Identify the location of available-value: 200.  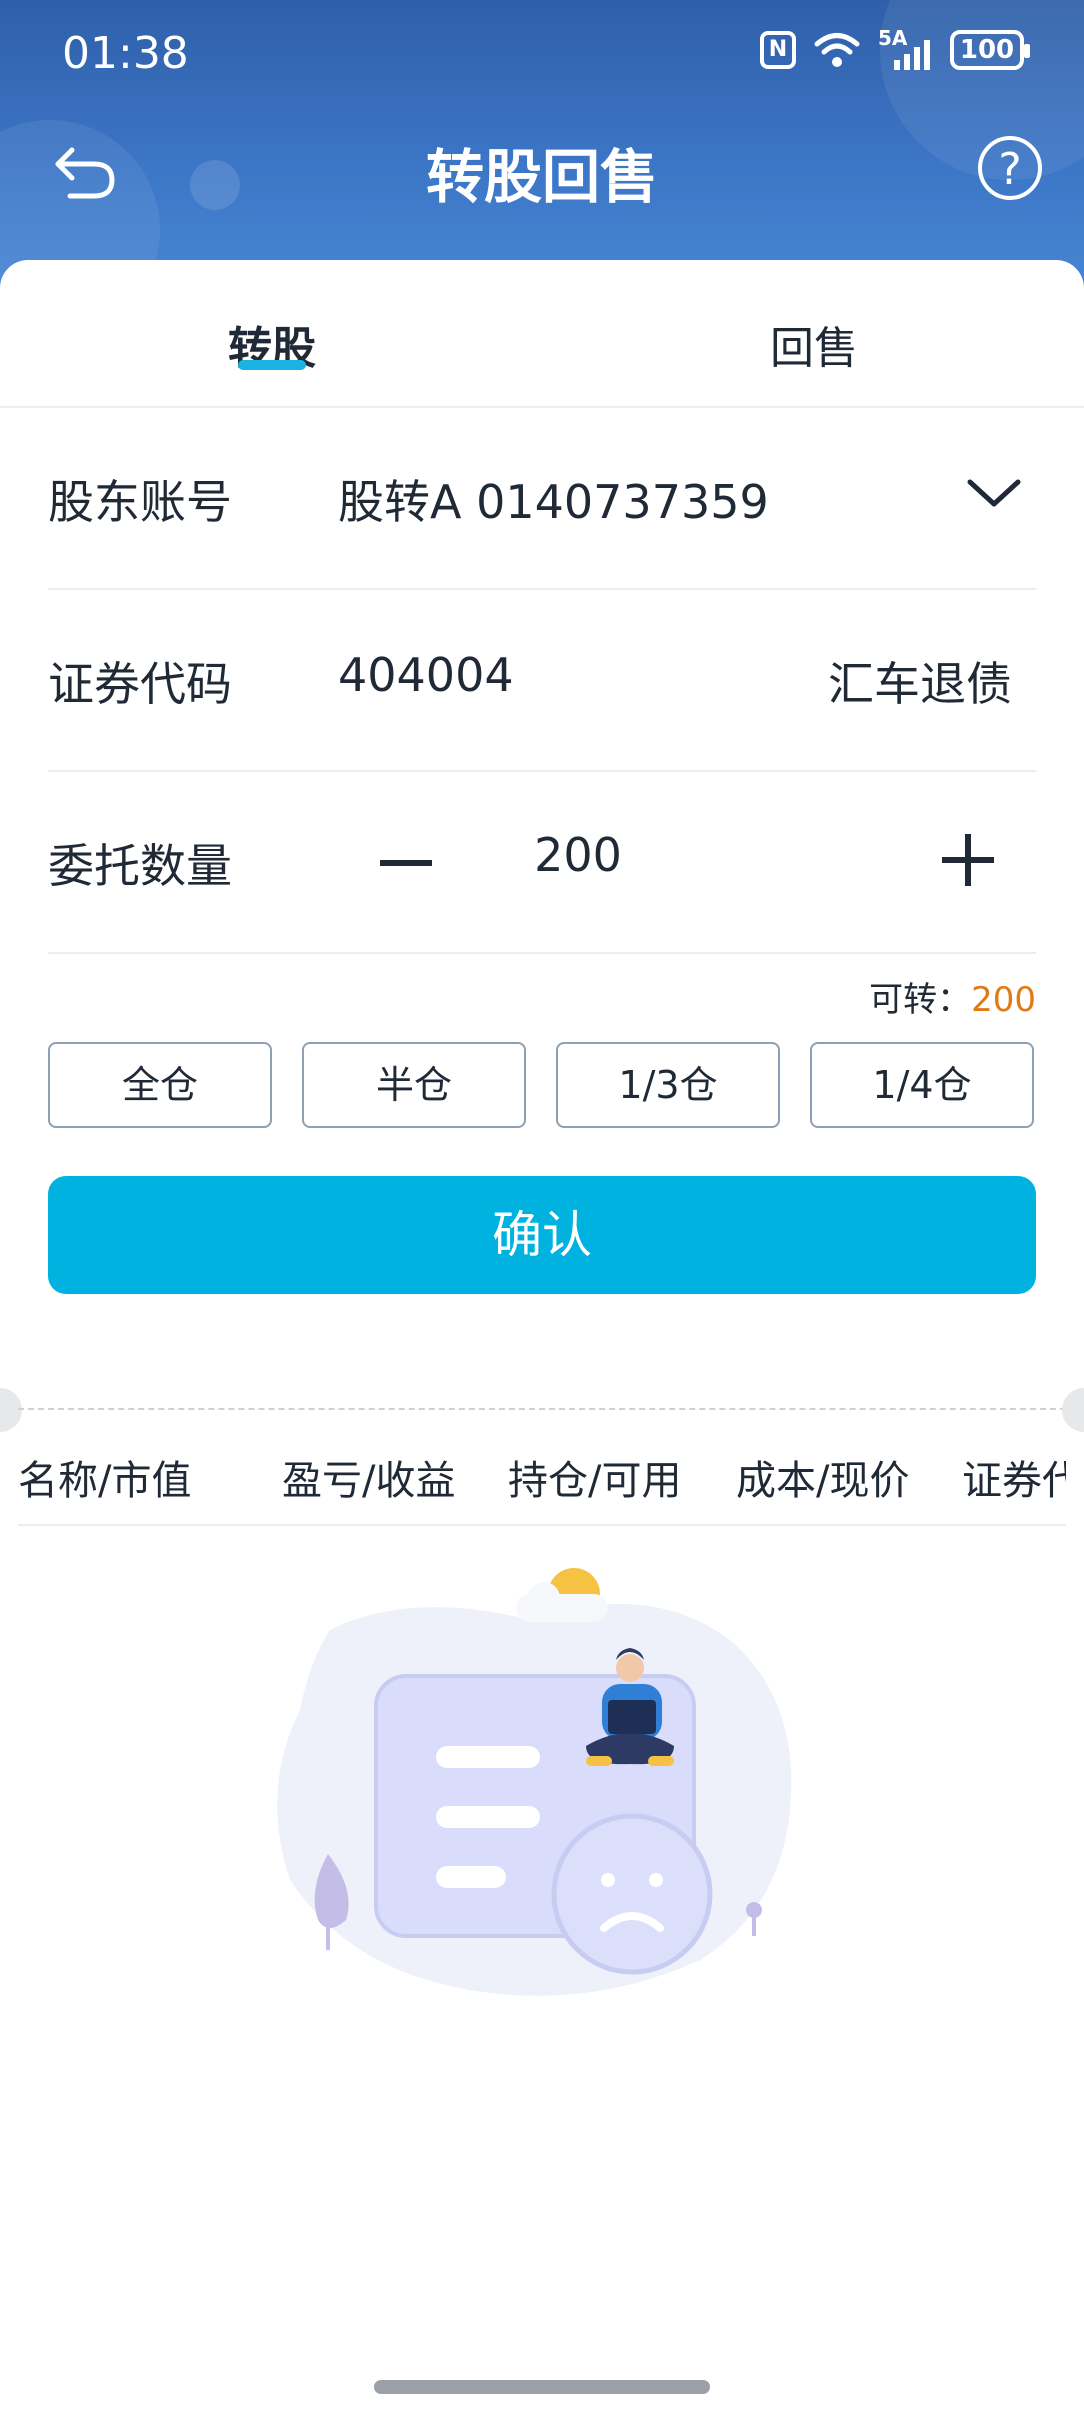
(1003, 1000).